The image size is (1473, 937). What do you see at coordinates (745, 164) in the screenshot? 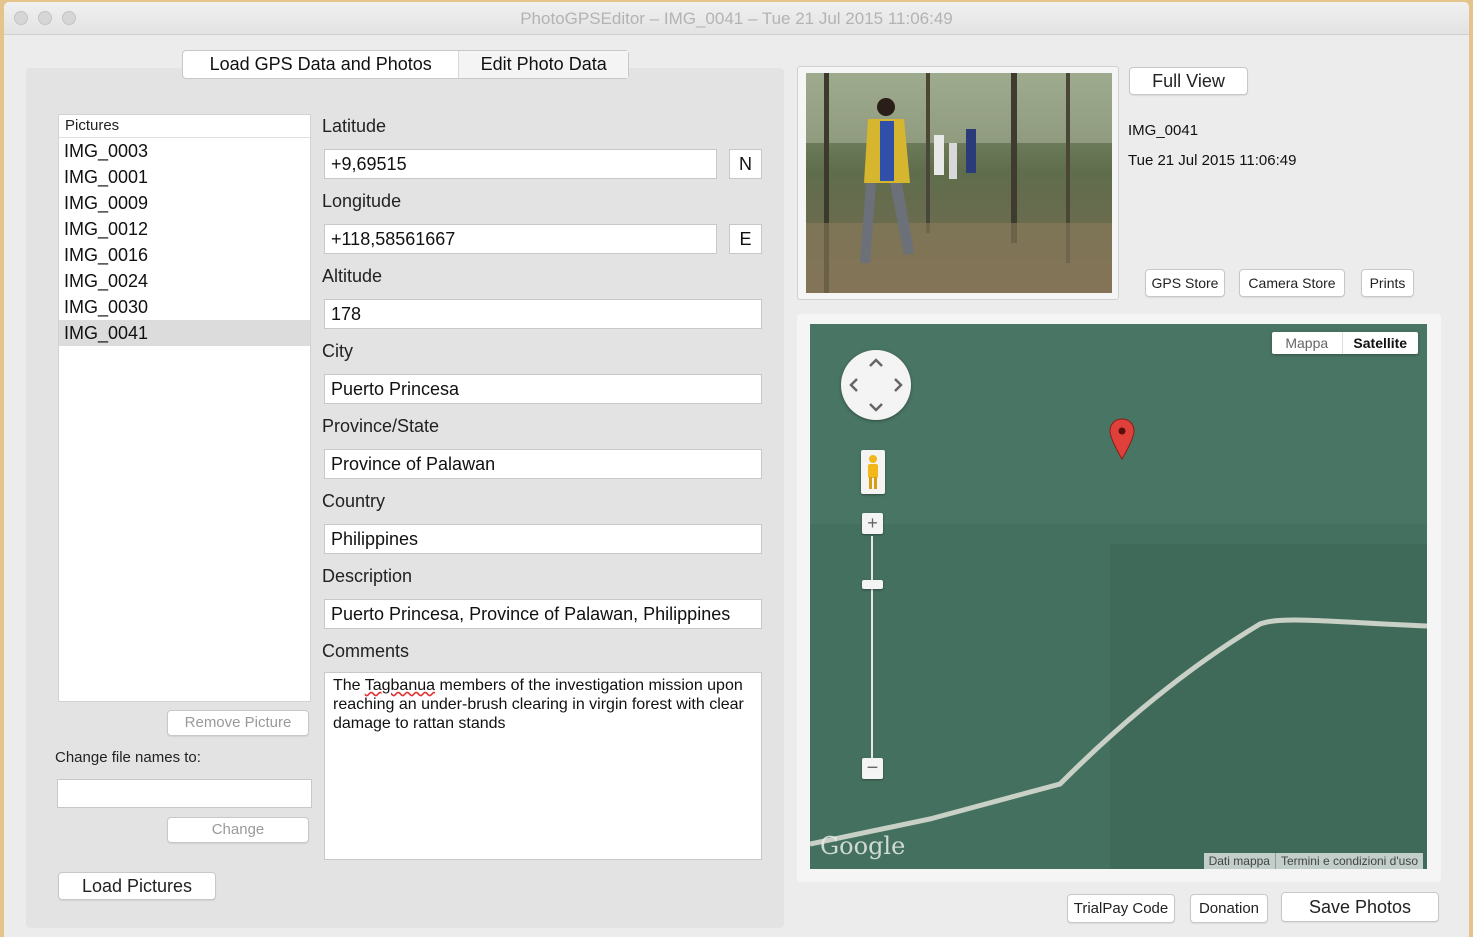
I see `latitude-hemisphere-button: N` at bounding box center [745, 164].